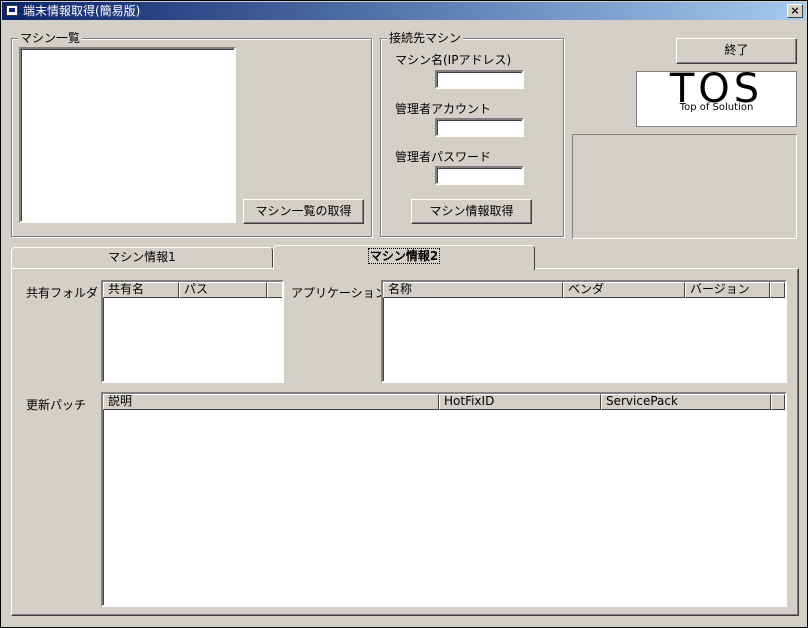 Image resolution: width=808 pixels, height=628 pixels. I want to click on admin-password-label: 管理者パスワード, so click(443, 157).